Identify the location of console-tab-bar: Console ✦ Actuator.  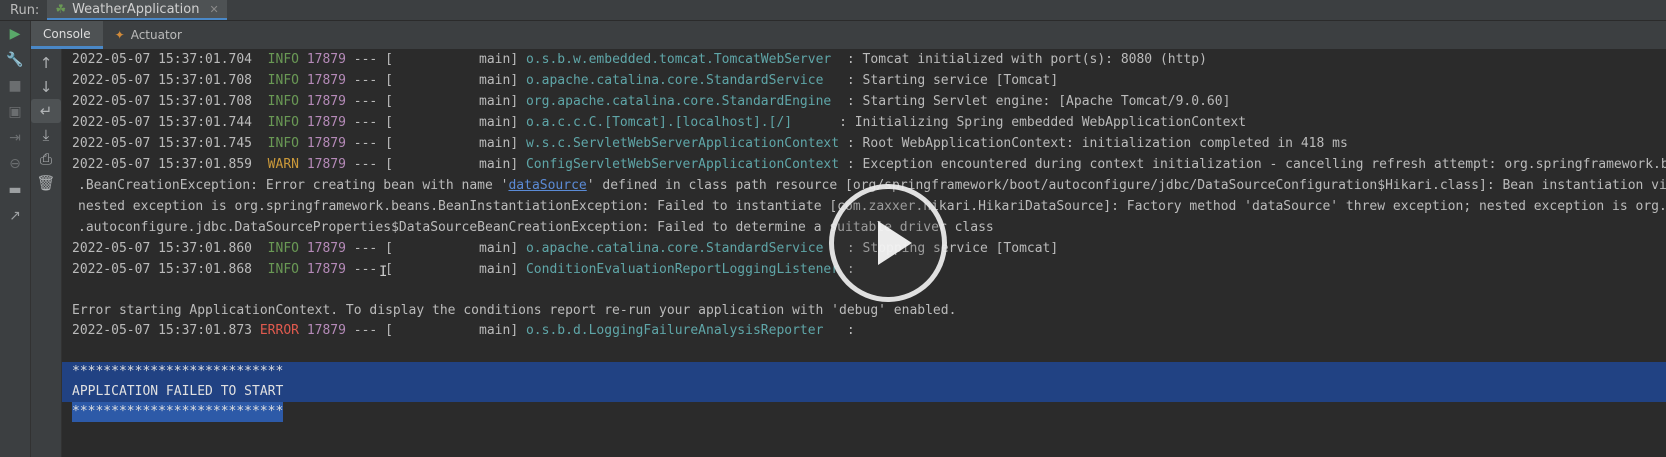
(848, 35).